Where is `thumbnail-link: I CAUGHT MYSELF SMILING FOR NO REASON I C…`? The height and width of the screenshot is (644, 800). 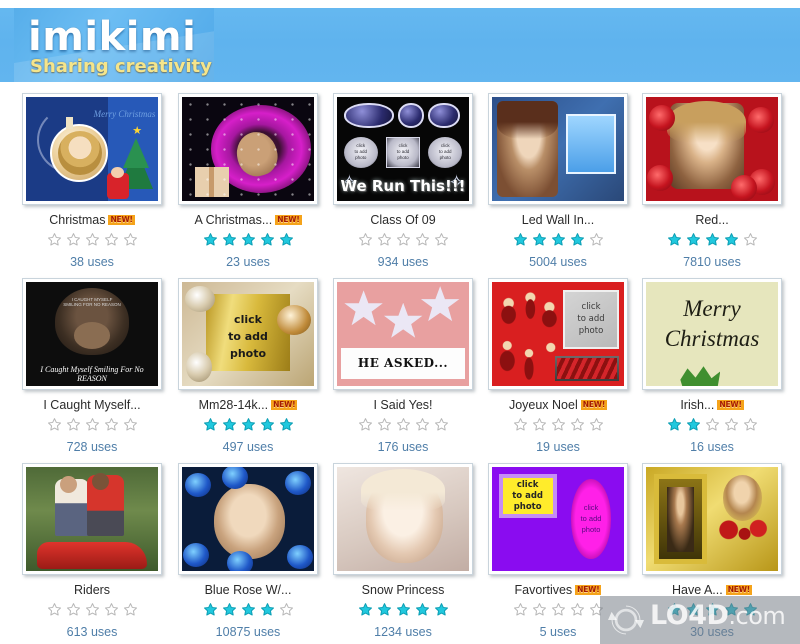
thumbnail-link: I CAUGHT MYSELF SMILING FOR NO REASON I C… is located at coordinates (92, 334).